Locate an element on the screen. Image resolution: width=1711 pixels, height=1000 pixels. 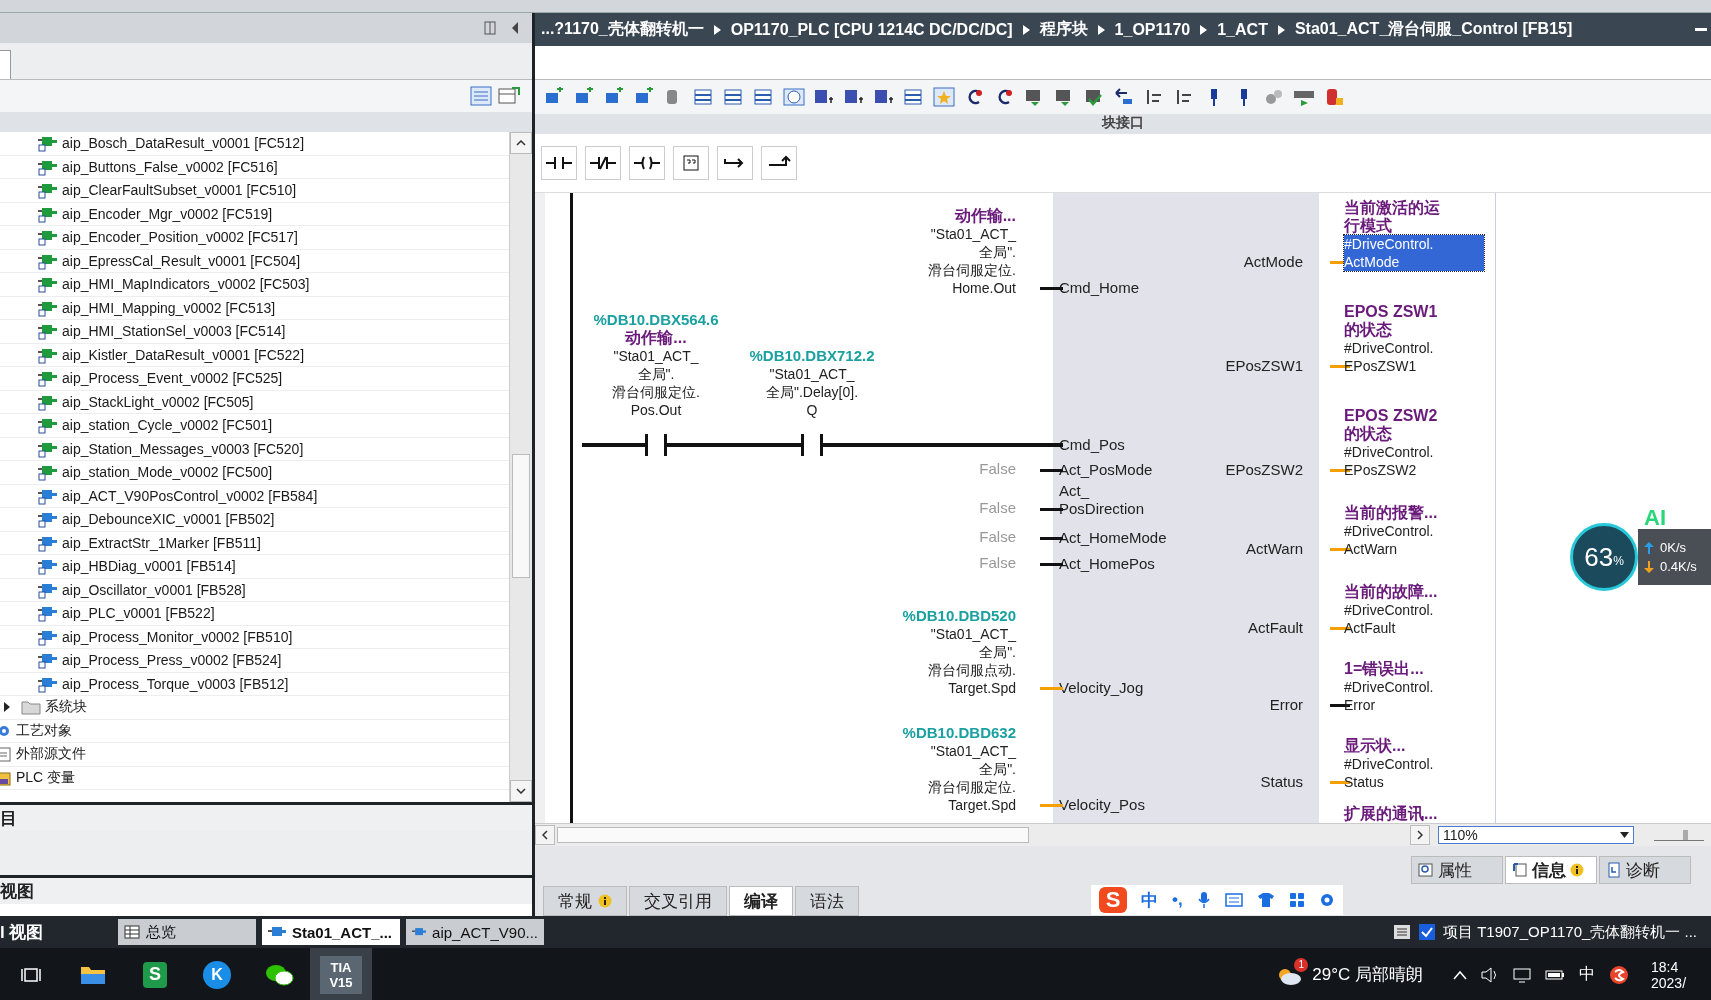
star-tool-icon is located at coordinates (944, 97).